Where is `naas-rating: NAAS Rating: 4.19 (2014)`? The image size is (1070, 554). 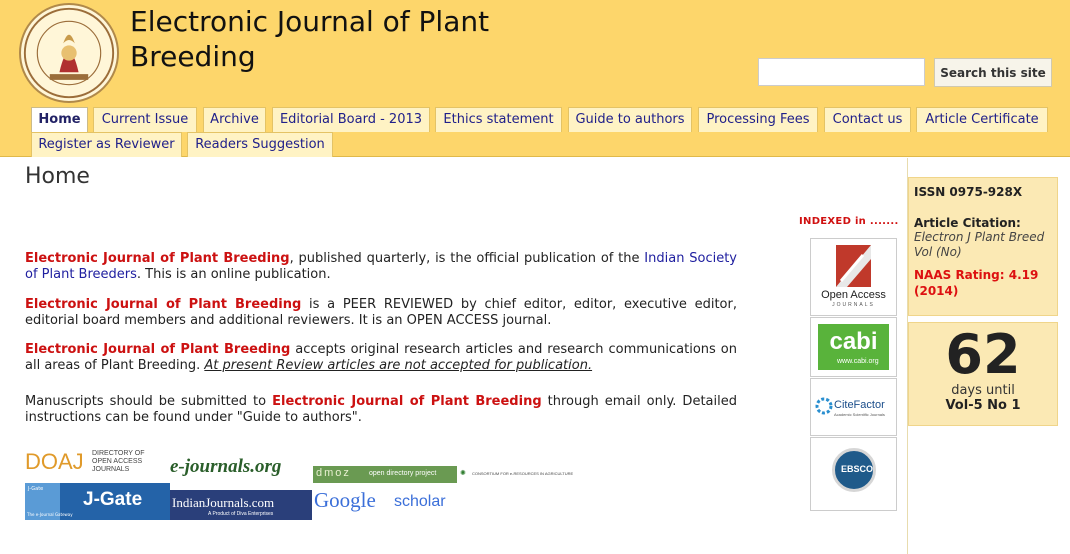 naas-rating: NAAS Rating: 4.19 (2014) is located at coordinates (976, 283).